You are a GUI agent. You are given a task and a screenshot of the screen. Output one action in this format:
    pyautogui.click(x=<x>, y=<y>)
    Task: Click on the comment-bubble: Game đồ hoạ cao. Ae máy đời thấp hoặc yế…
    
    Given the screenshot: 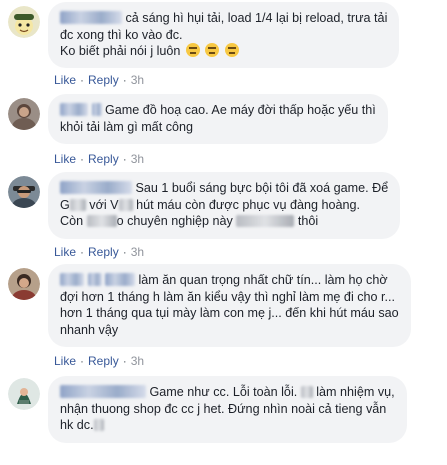 What is the action you would take?
    pyautogui.click(x=218, y=119)
    